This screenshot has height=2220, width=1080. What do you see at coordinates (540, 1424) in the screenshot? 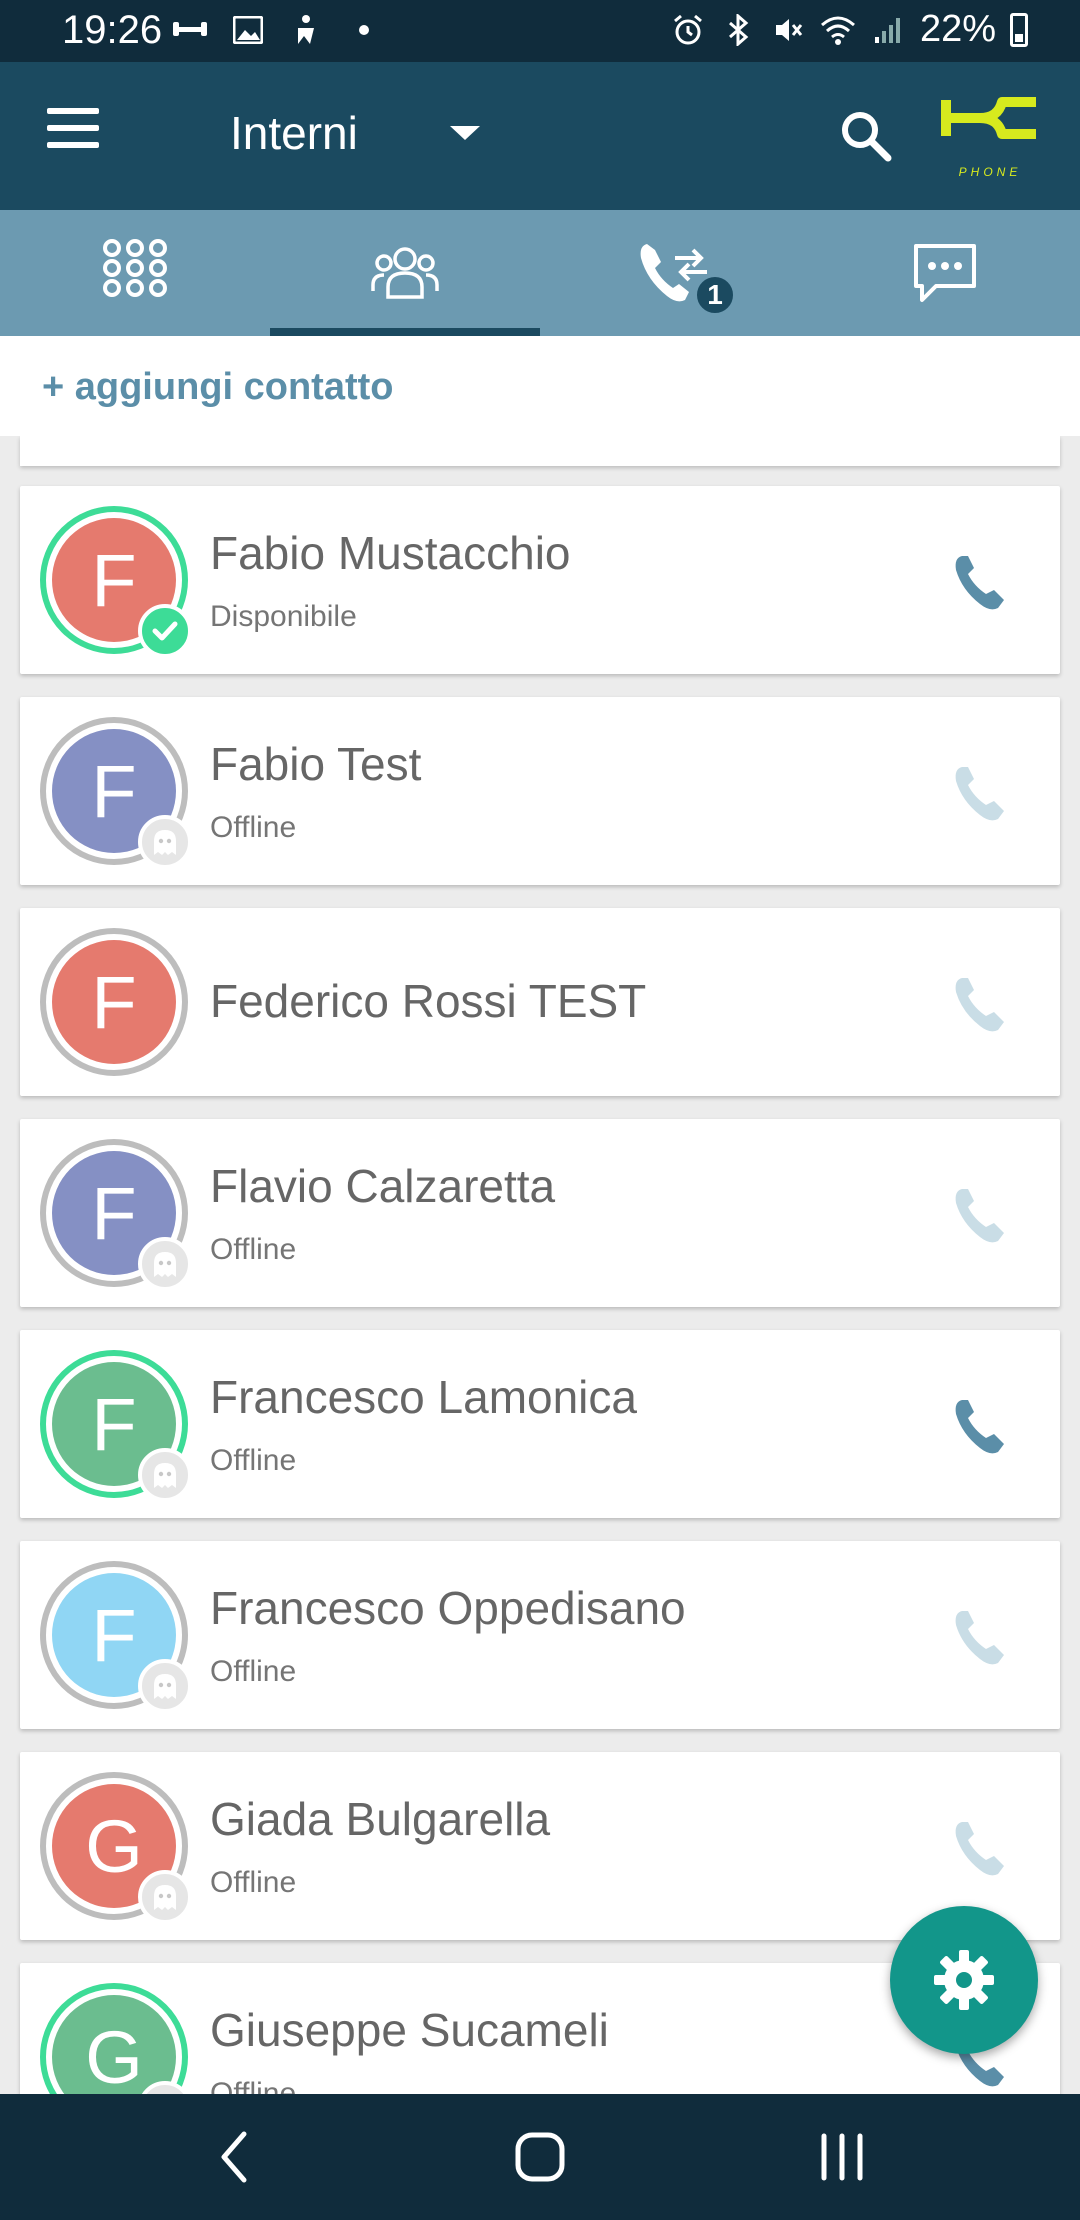
I see `contact-card: F Francesco Lamonica Offline` at bounding box center [540, 1424].